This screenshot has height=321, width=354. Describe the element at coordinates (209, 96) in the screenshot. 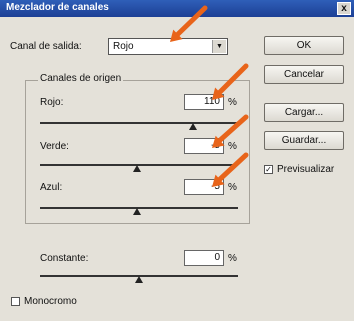

I see `annotation-arrows` at that location.